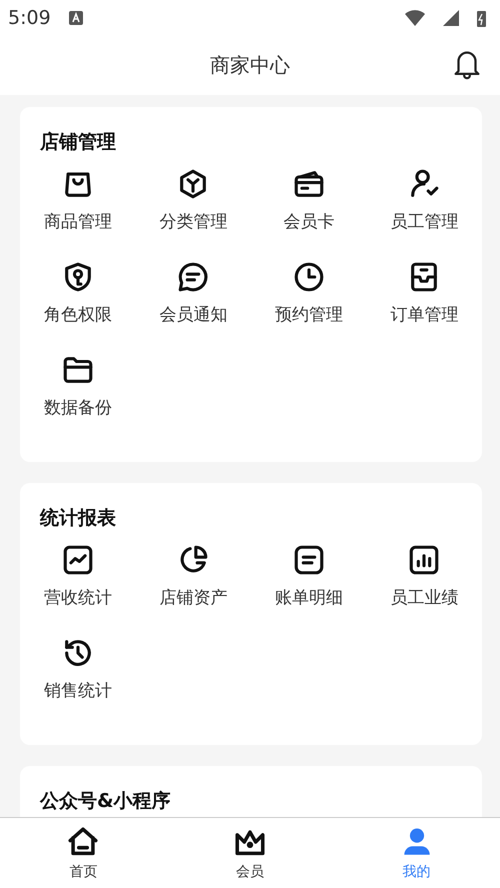 The width and height of the screenshot is (500, 888). What do you see at coordinates (83, 853) in the screenshot?
I see `tab-bar-item: 首页` at bounding box center [83, 853].